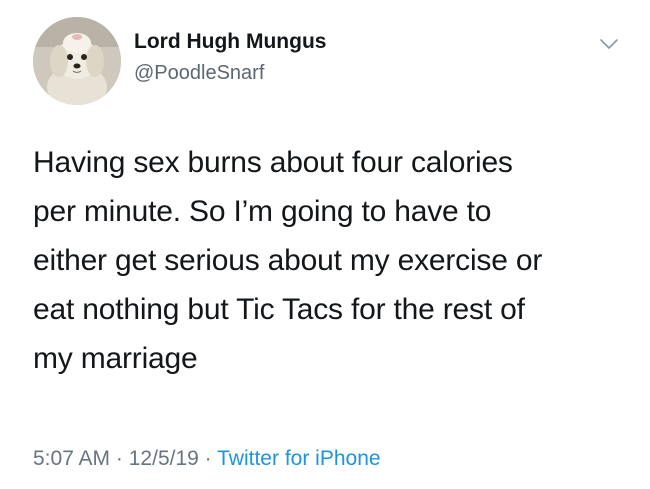 The height and width of the screenshot is (489, 650). I want to click on avatar, so click(77, 61).